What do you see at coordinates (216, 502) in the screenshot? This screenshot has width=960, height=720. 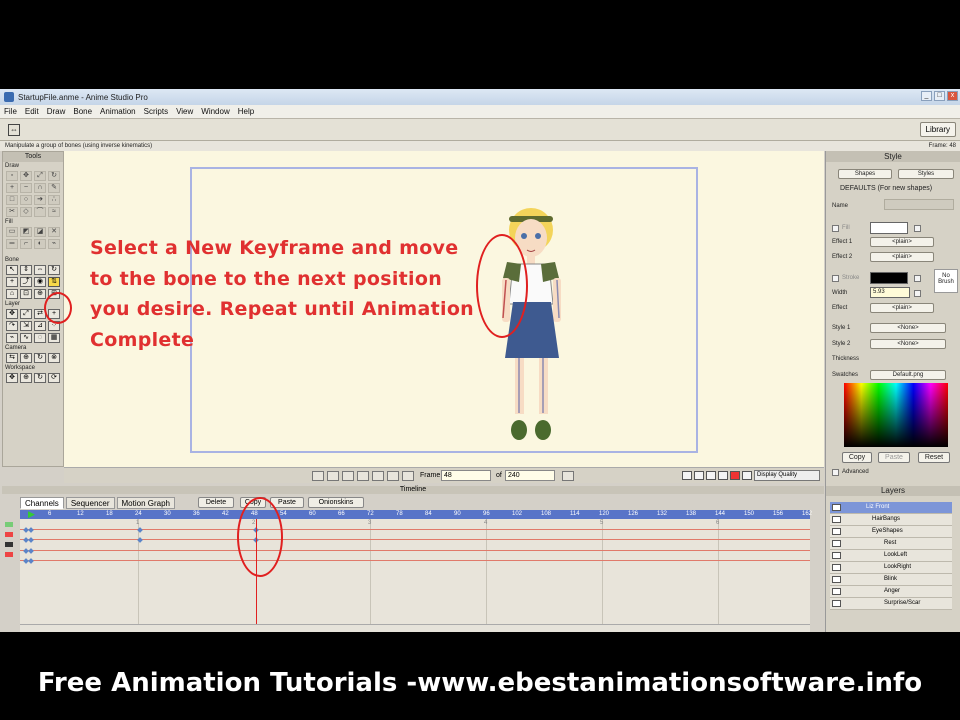 I see `timeline-delete-button: Delete` at bounding box center [216, 502].